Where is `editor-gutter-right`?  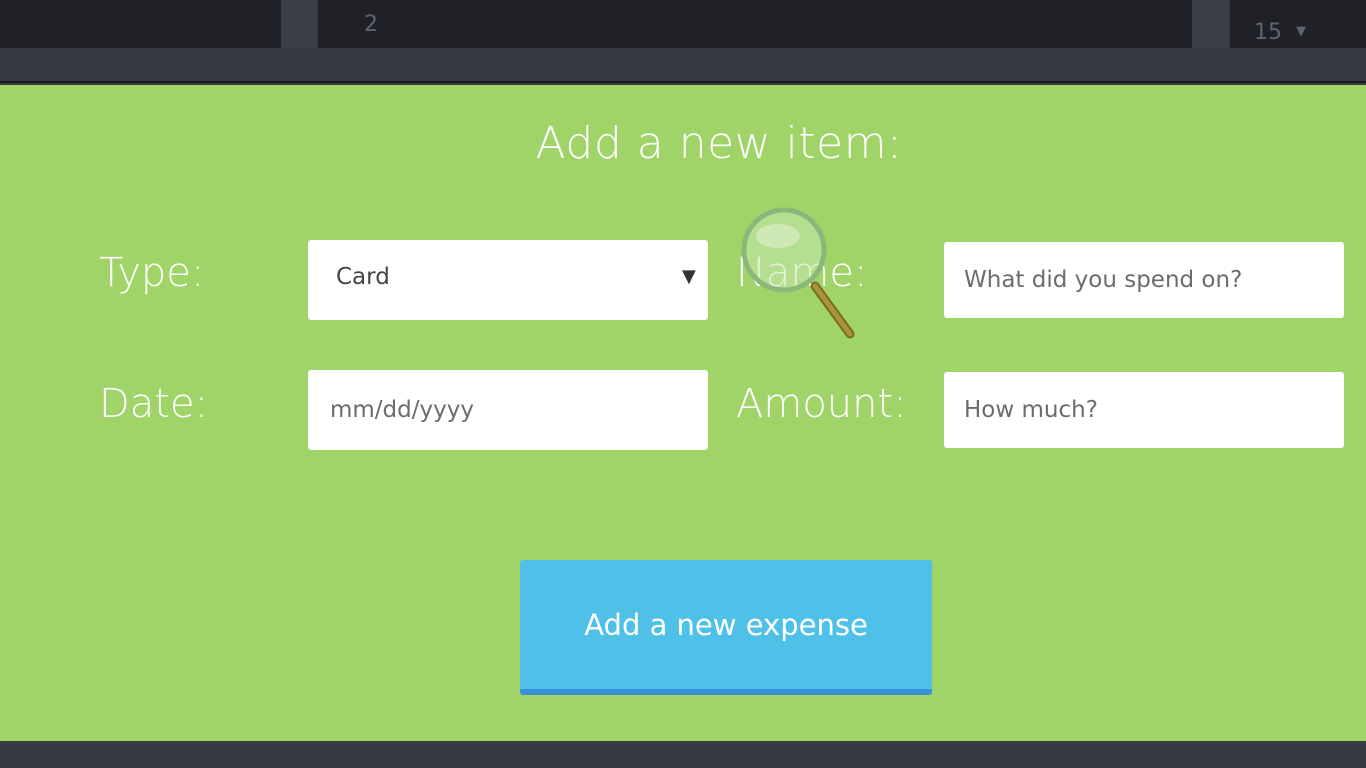
editor-gutter-right is located at coordinates (1211, 24).